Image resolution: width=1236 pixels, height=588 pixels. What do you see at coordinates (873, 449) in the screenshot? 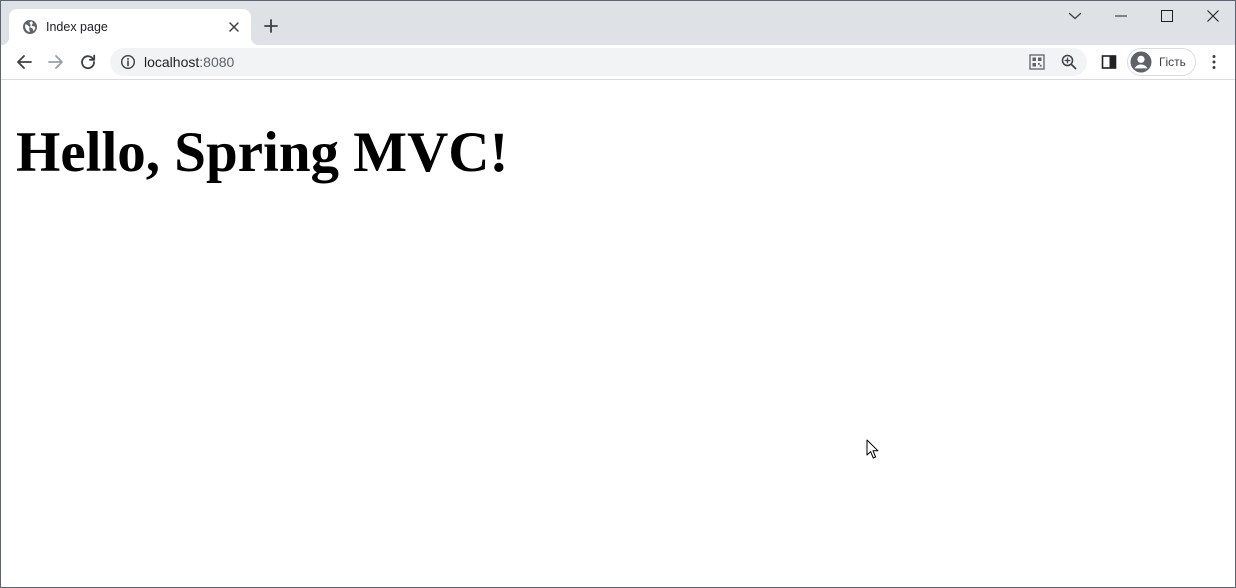
I see `mouse-cursor-icon` at bounding box center [873, 449].